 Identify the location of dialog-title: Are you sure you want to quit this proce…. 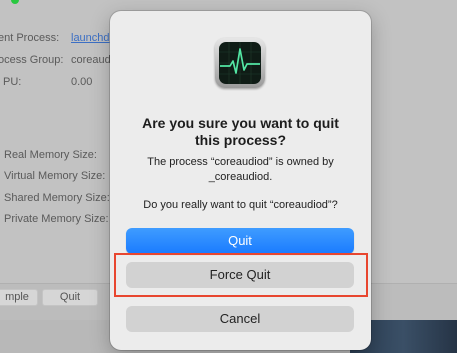
(240, 132).